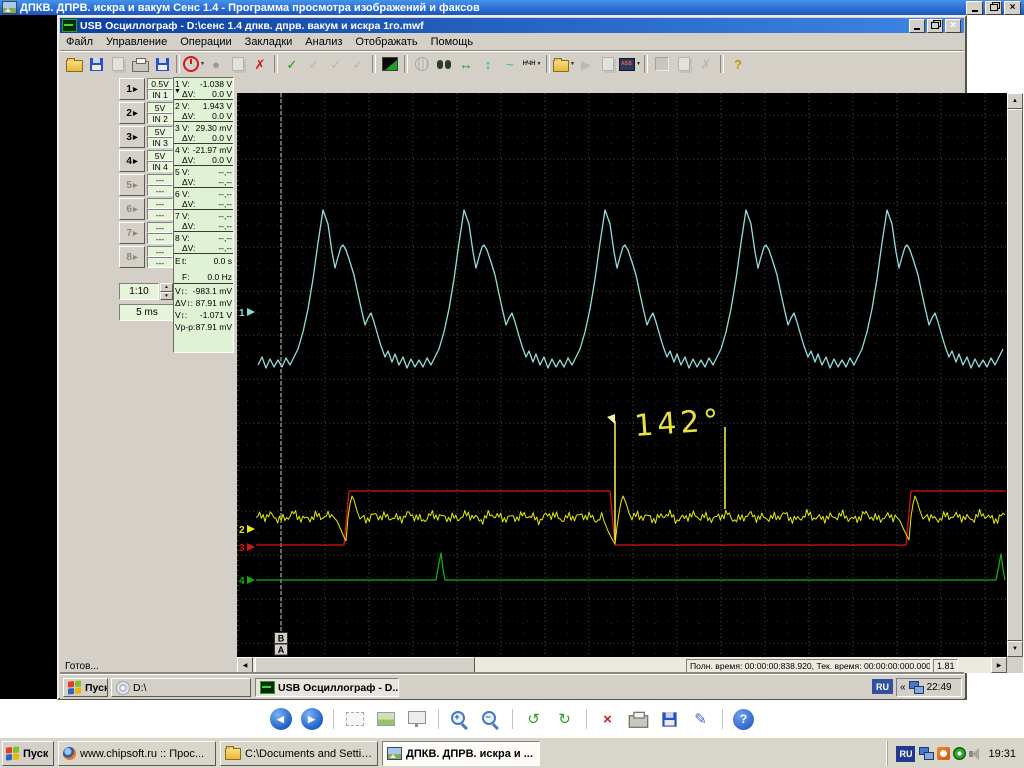 This screenshot has height=768, width=1024. I want to click on search-button, so click(444, 64).